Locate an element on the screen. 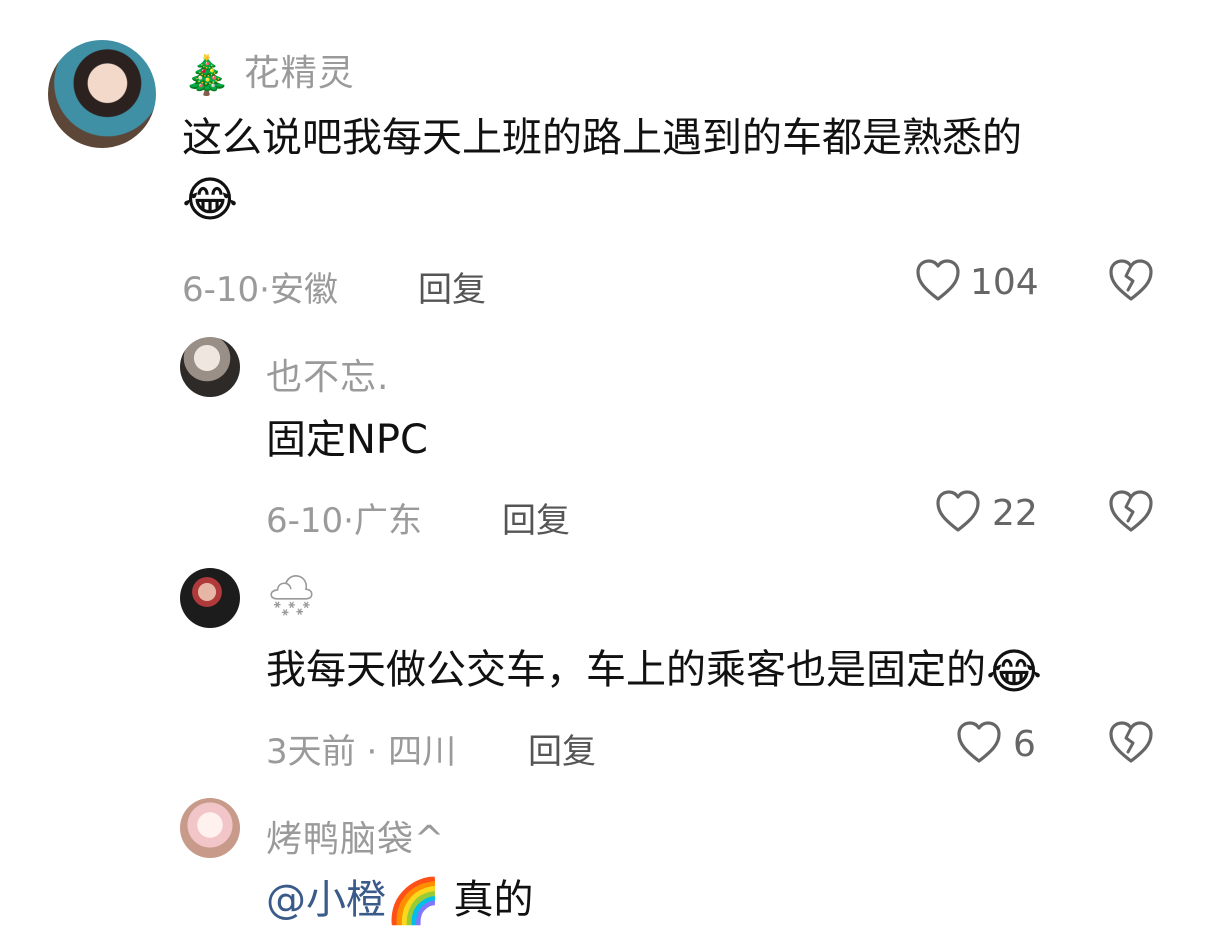 This screenshot has width=1206, height=932. mention-link: @小橙 is located at coordinates (326, 900).